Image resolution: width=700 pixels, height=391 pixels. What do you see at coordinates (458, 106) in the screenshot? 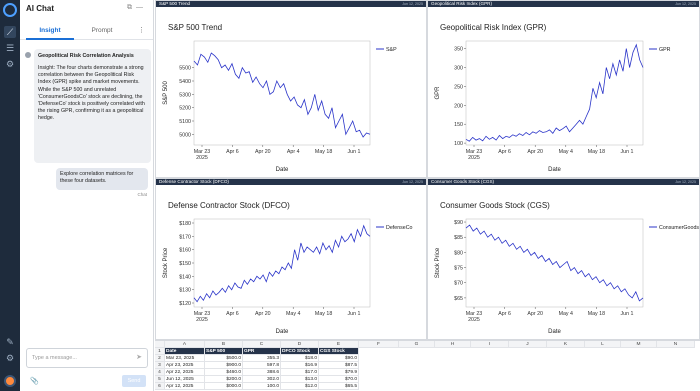
I see `y-tick-label: 200` at bounding box center [458, 106].